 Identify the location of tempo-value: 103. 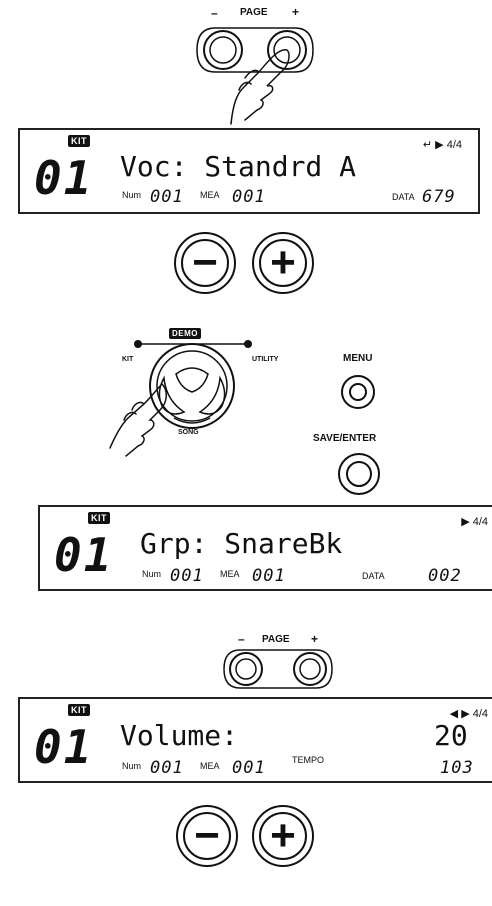
(457, 768).